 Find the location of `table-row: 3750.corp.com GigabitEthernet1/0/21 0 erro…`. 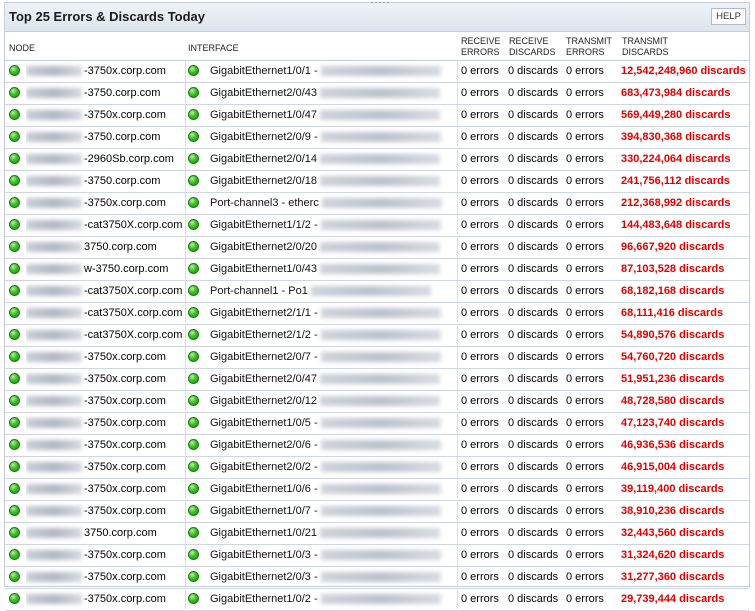

table-row: 3750.corp.com GigabitEthernet1/0/21 0 erro… is located at coordinates (377, 534).